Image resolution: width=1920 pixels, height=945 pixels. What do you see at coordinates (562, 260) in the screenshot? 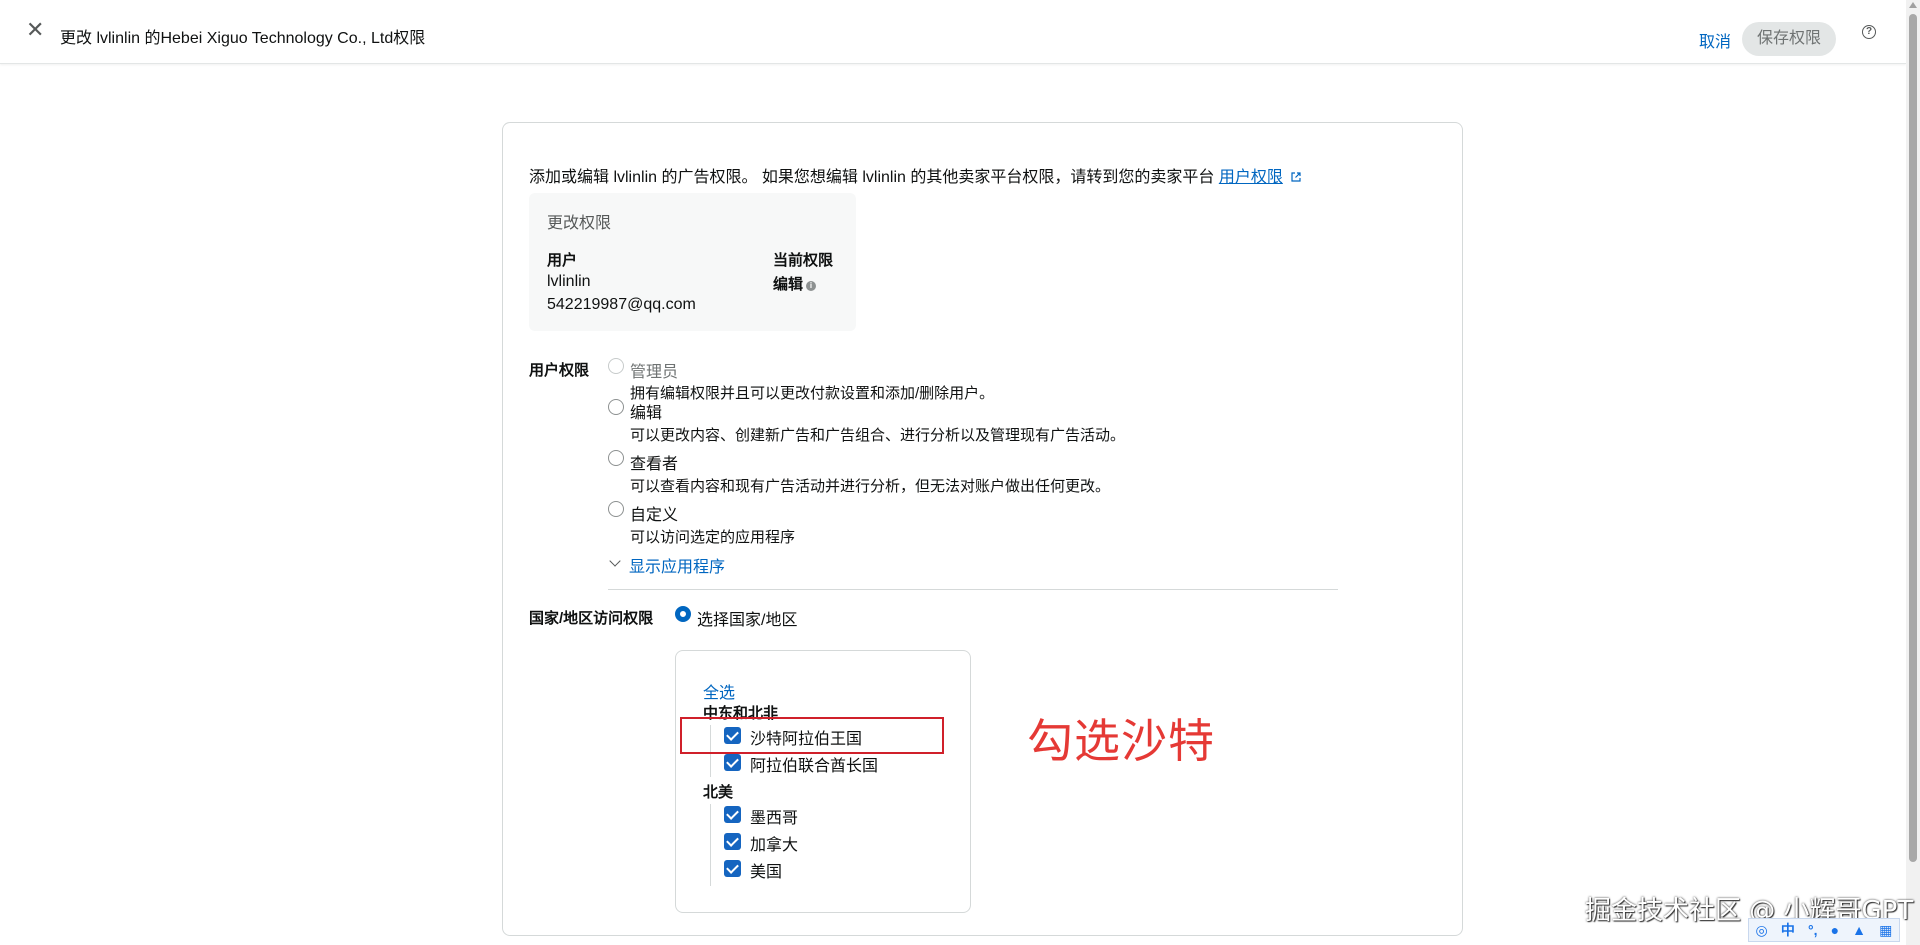
I see `user-column-label: 用户` at bounding box center [562, 260].